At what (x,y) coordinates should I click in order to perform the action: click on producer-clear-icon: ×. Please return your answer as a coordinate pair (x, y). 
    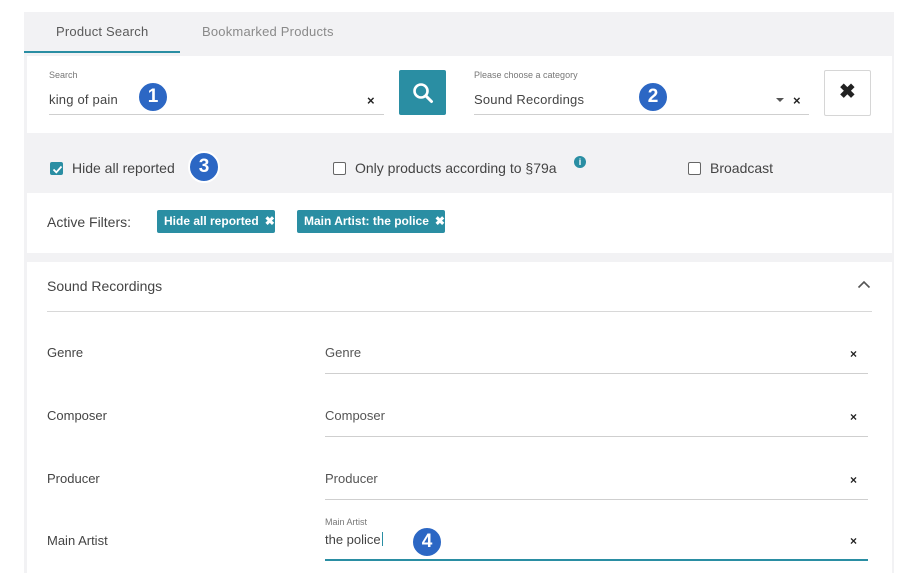
    Looking at the image, I should click on (853, 480).